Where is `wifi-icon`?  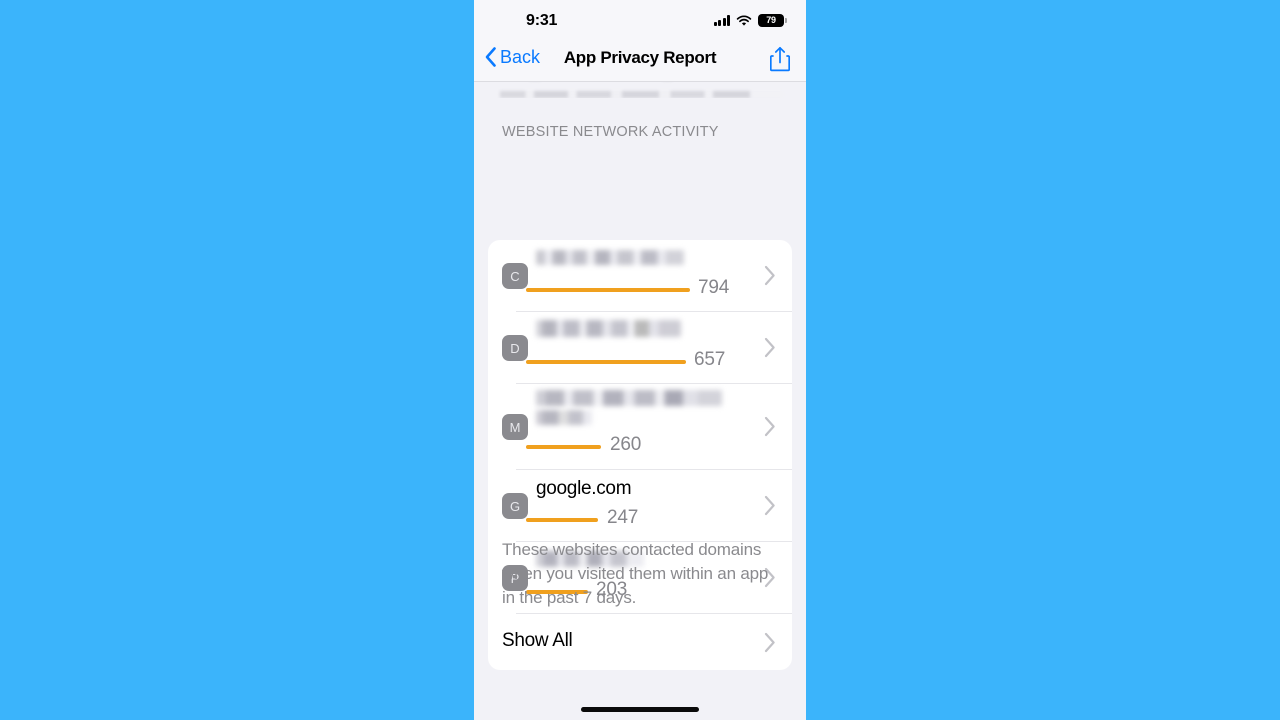 wifi-icon is located at coordinates (744, 20).